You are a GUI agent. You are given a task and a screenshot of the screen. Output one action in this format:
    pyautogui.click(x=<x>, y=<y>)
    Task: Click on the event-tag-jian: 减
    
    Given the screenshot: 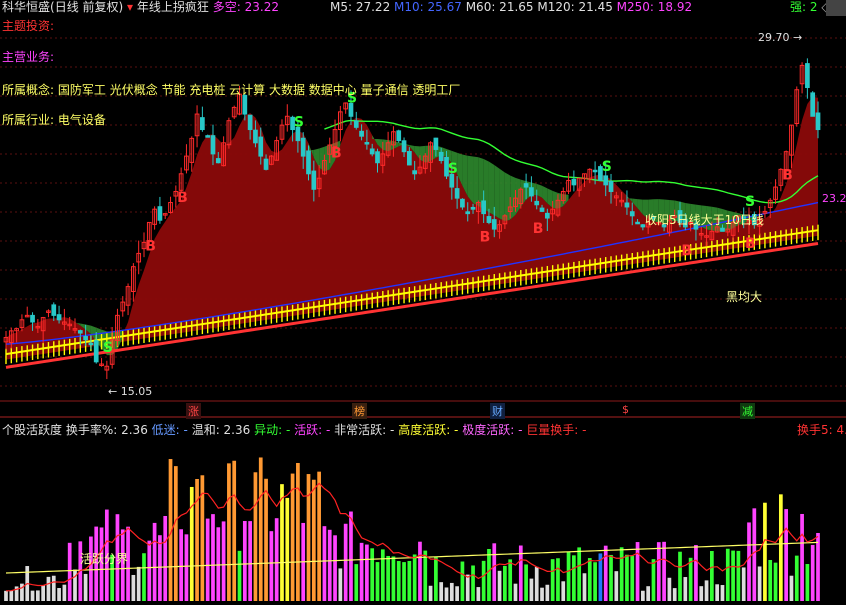 What is the action you would take?
    pyautogui.click(x=747, y=411)
    